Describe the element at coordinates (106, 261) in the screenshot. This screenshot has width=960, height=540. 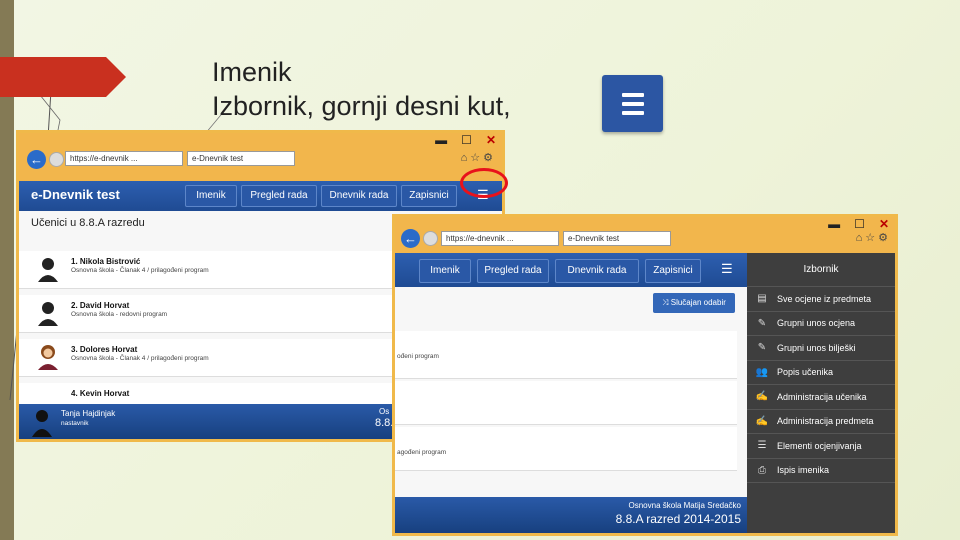
I see `student-name: 1. Nikola Bistrović` at that location.